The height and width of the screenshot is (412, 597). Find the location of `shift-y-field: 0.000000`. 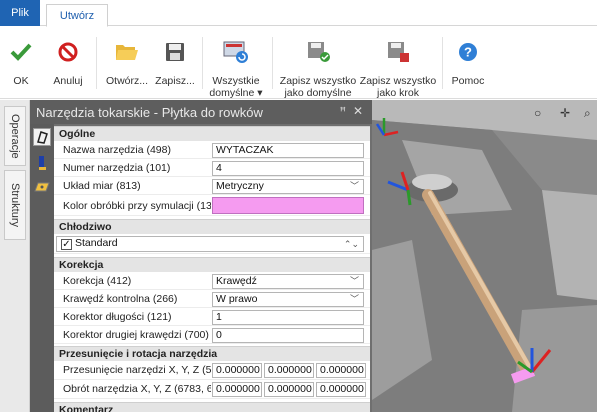

shift-y-field: 0.000000 is located at coordinates (289, 370).